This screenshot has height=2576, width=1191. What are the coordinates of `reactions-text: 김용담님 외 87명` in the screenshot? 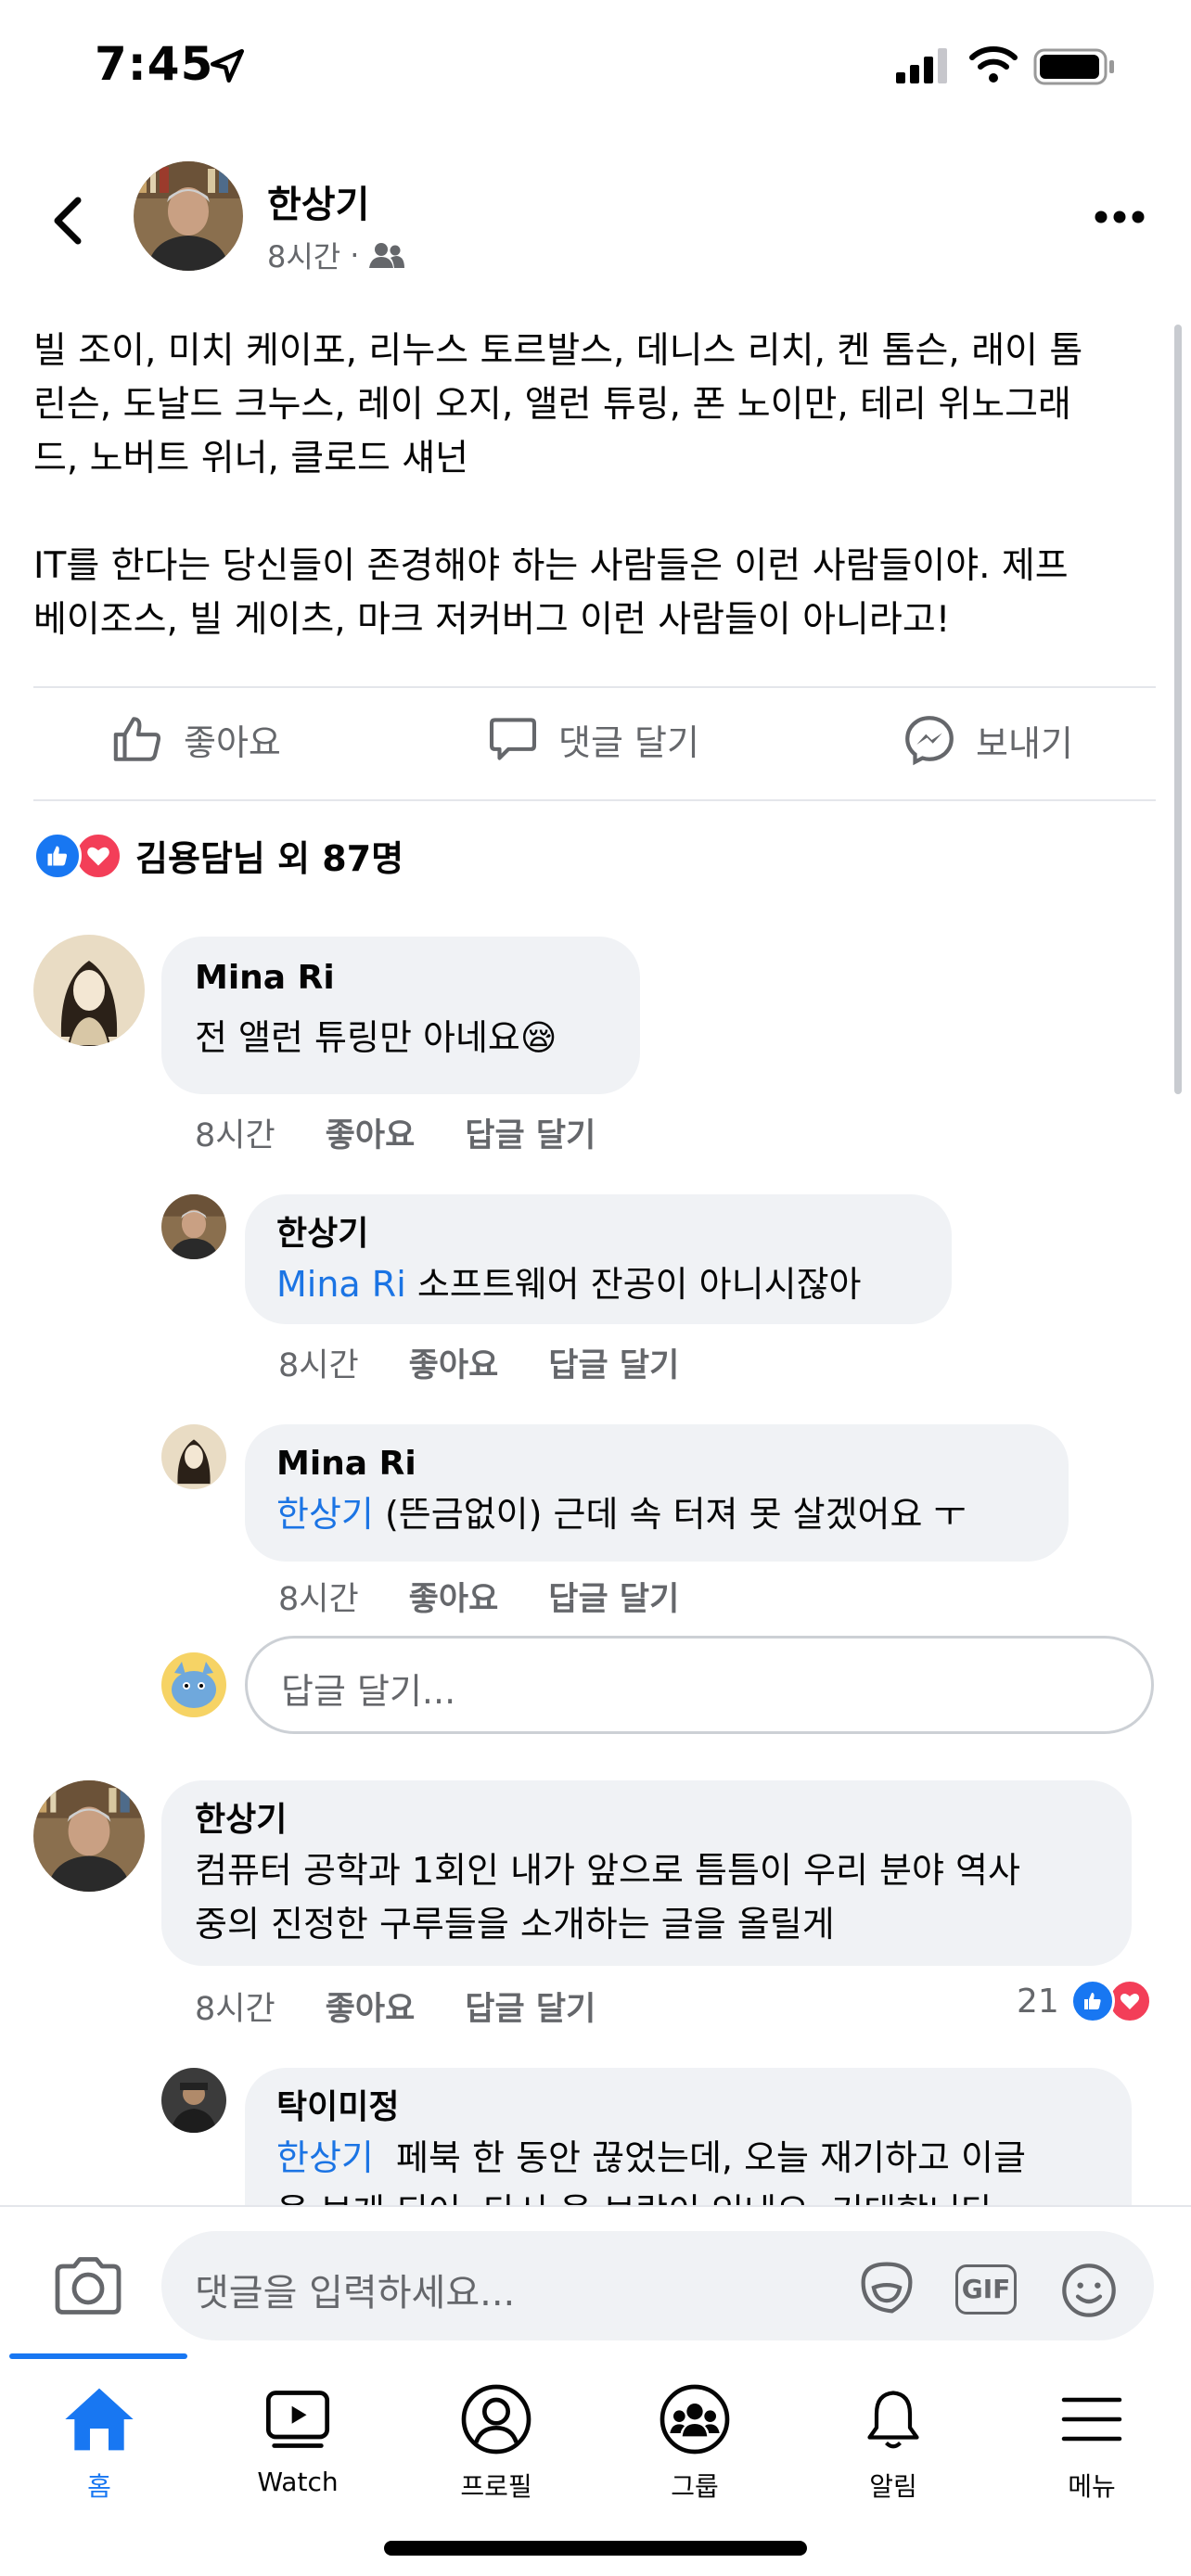 It's located at (270, 859).